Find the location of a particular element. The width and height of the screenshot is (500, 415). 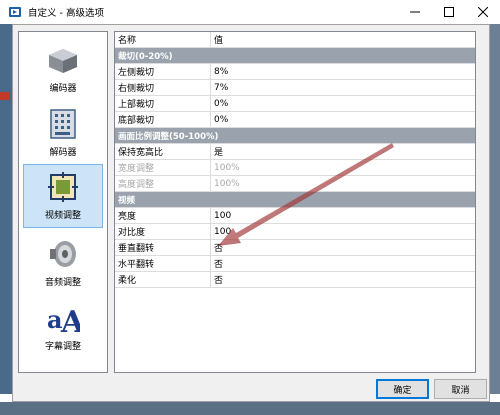

decoder-icon is located at coordinates (63, 124).